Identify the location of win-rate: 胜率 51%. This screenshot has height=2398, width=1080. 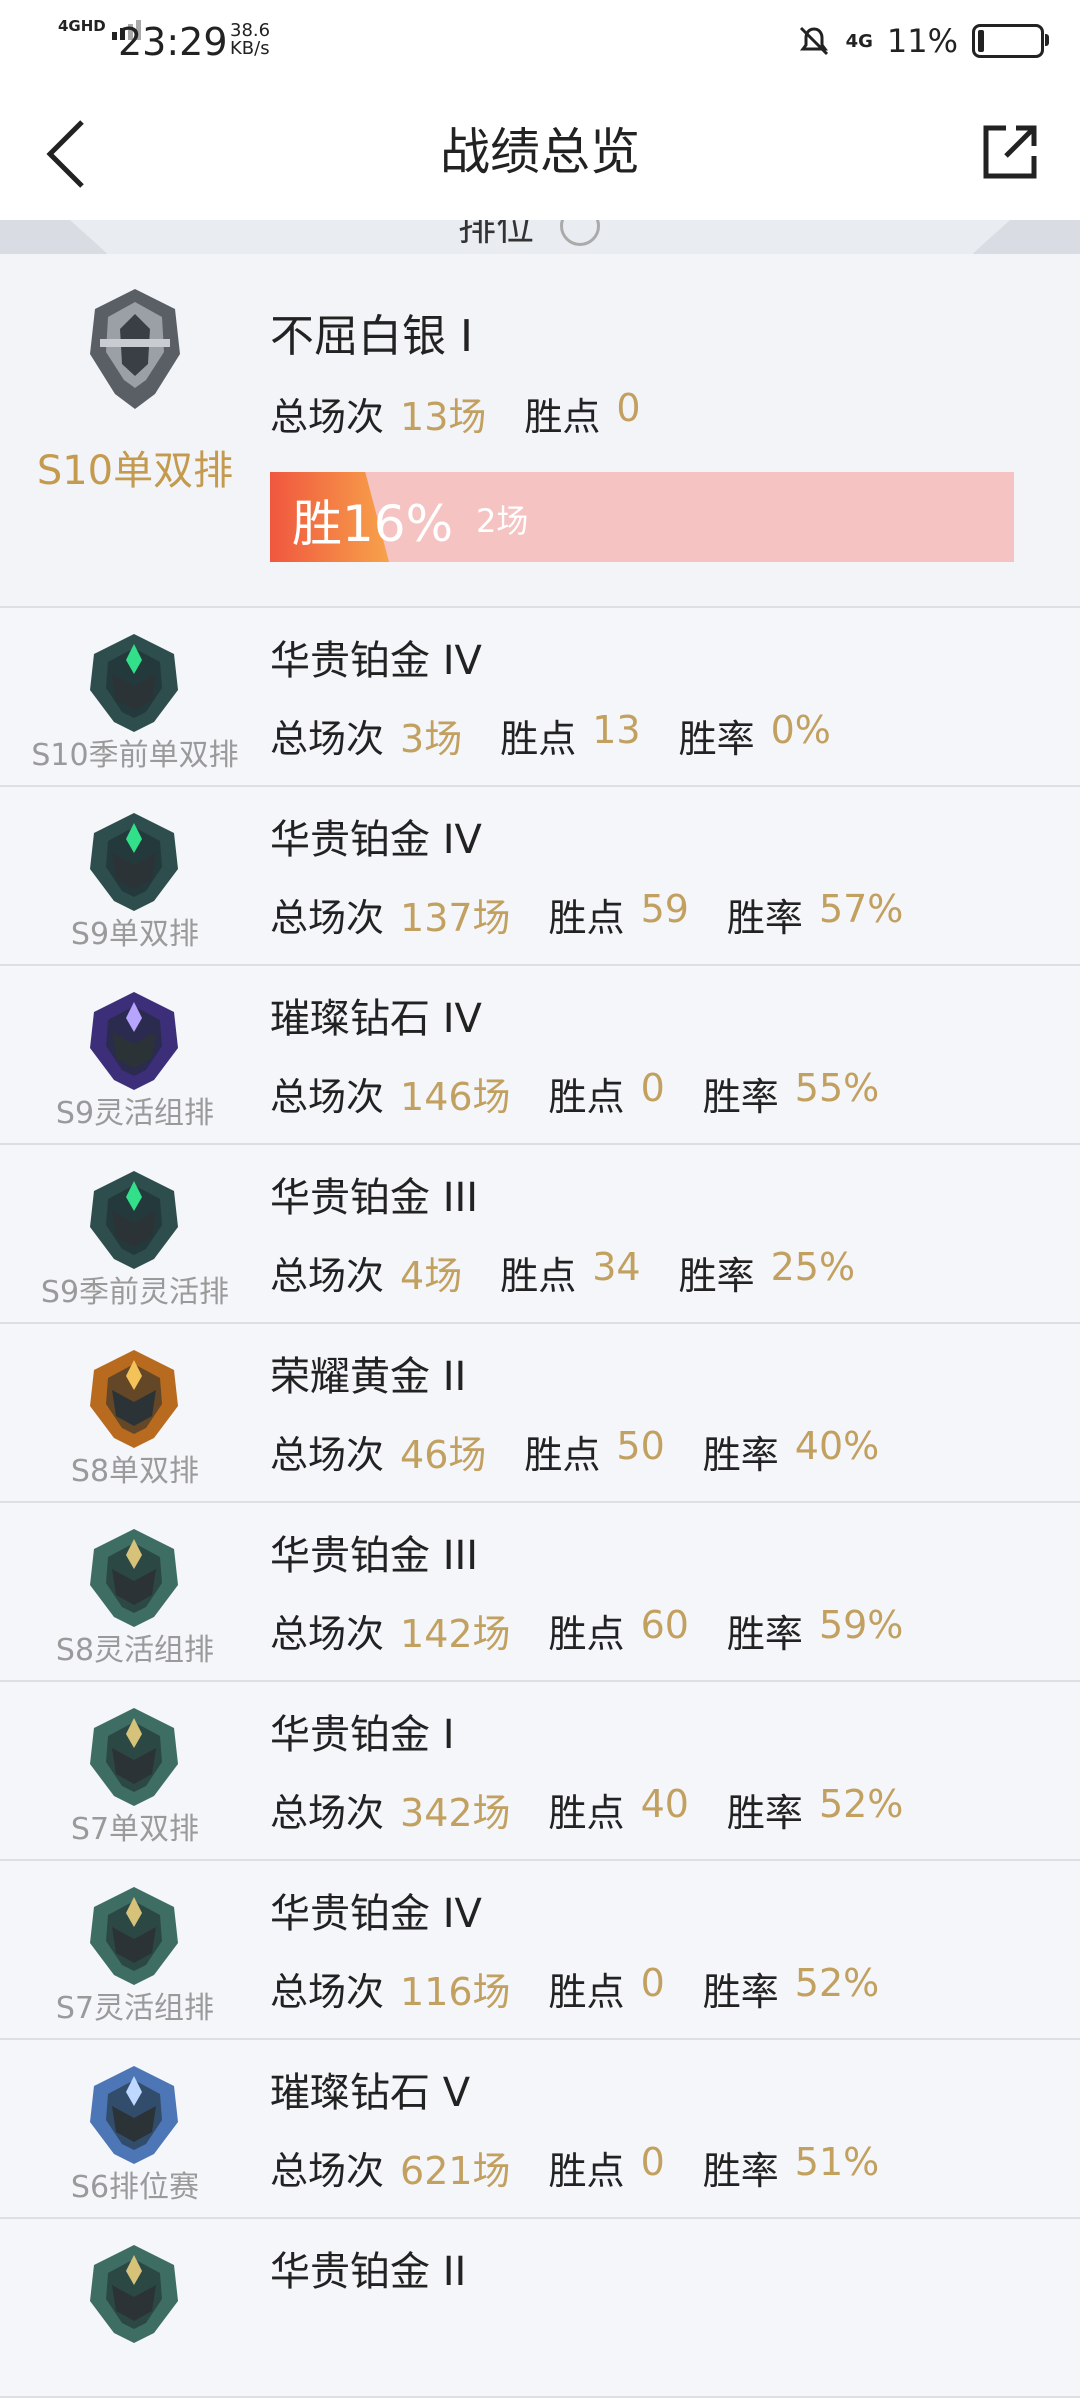
(791, 2166).